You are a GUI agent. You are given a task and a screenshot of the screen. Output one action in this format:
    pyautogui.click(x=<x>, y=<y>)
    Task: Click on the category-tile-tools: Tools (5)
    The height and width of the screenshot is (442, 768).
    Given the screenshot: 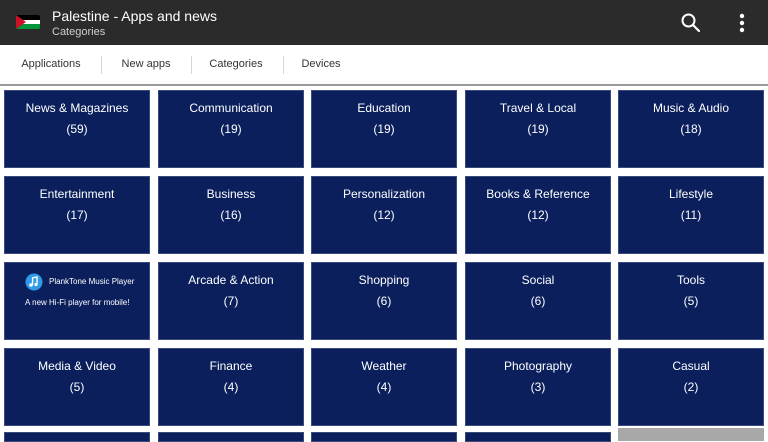 What is the action you would take?
    pyautogui.click(x=691, y=301)
    